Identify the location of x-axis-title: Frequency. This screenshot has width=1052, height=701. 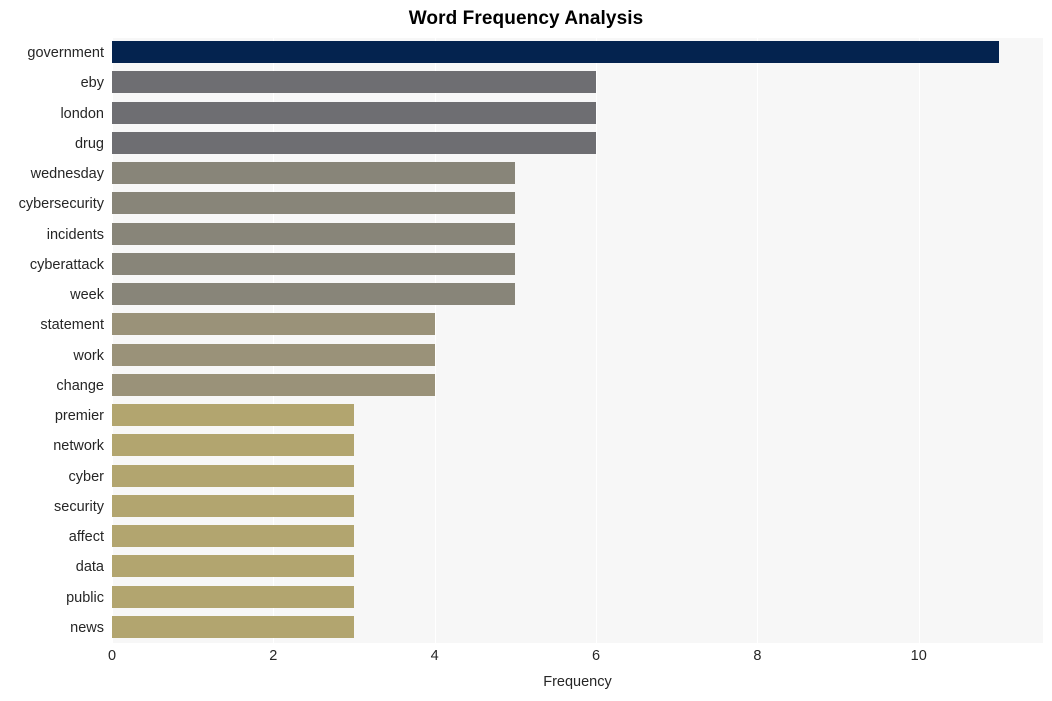
(577, 682).